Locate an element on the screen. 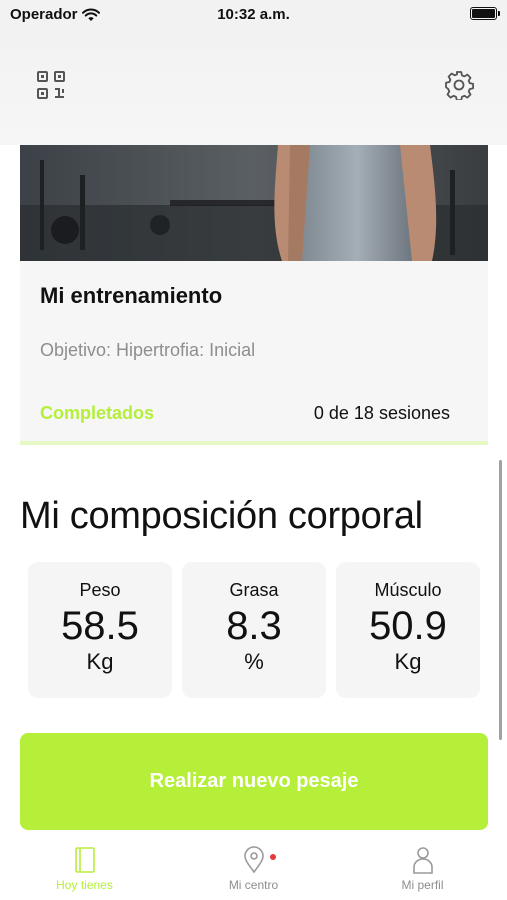 This screenshot has width=507, height=900. metric-card-muscle: Músculo 50.9 Kg is located at coordinates (408, 630).